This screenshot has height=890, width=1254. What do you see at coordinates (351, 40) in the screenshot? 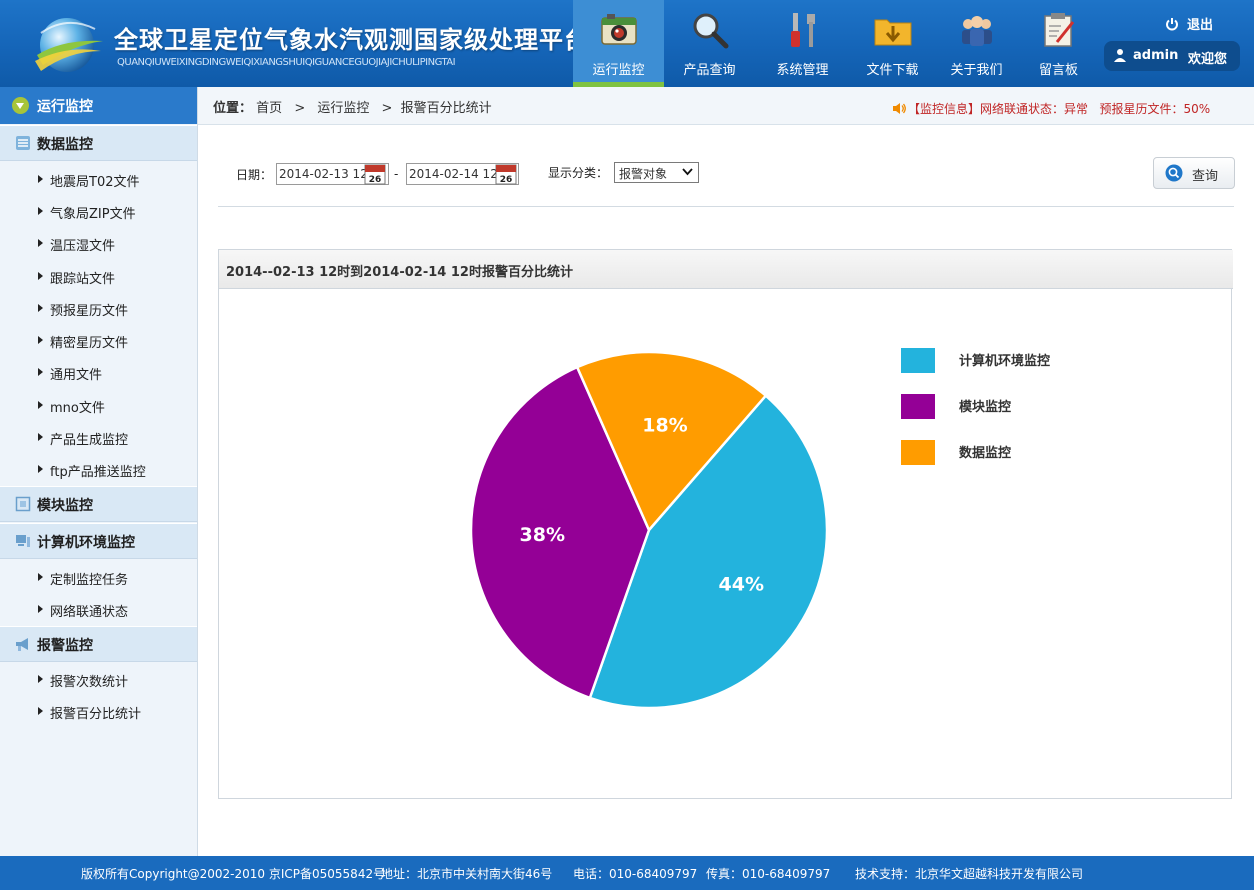
I see `site-title: 全球卫星定位气象水汽观测国家级处理平台` at bounding box center [351, 40].